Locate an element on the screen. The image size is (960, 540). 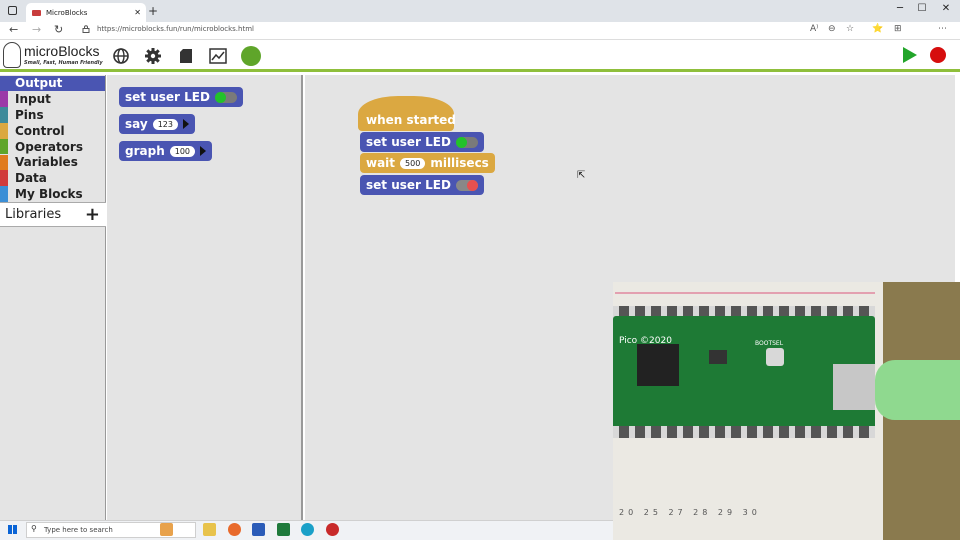
category-my-blocks: My Blocks is located at coordinates (52, 194).